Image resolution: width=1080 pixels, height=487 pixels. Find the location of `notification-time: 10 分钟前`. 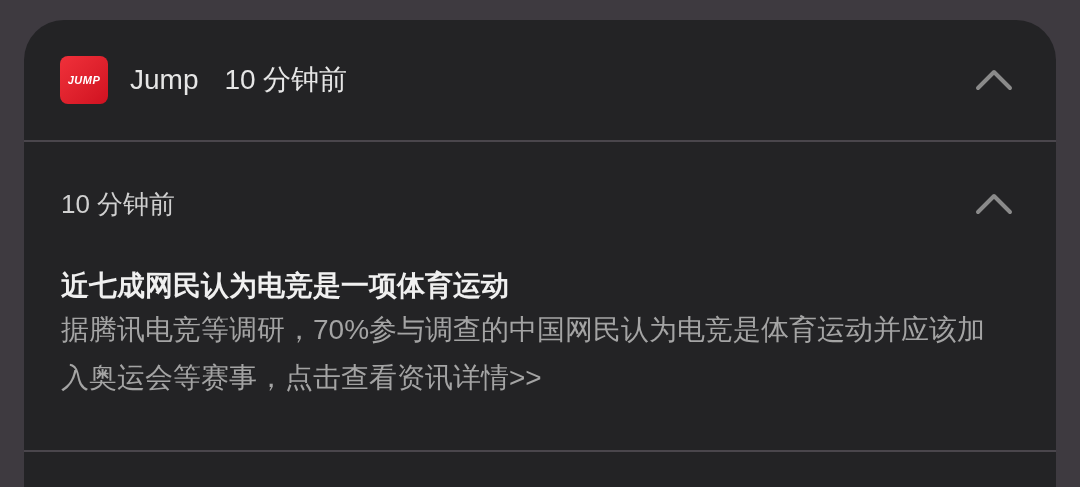

notification-time: 10 分钟前 is located at coordinates (118, 204).